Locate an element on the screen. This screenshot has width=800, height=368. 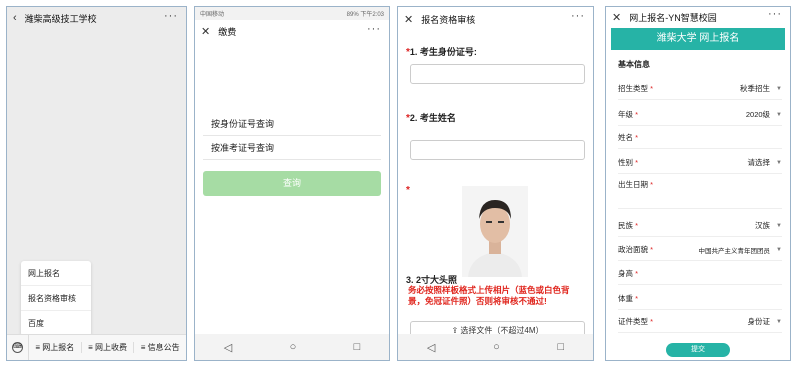
keyboard-icon: ⌨ is located at coordinates (17, 347).